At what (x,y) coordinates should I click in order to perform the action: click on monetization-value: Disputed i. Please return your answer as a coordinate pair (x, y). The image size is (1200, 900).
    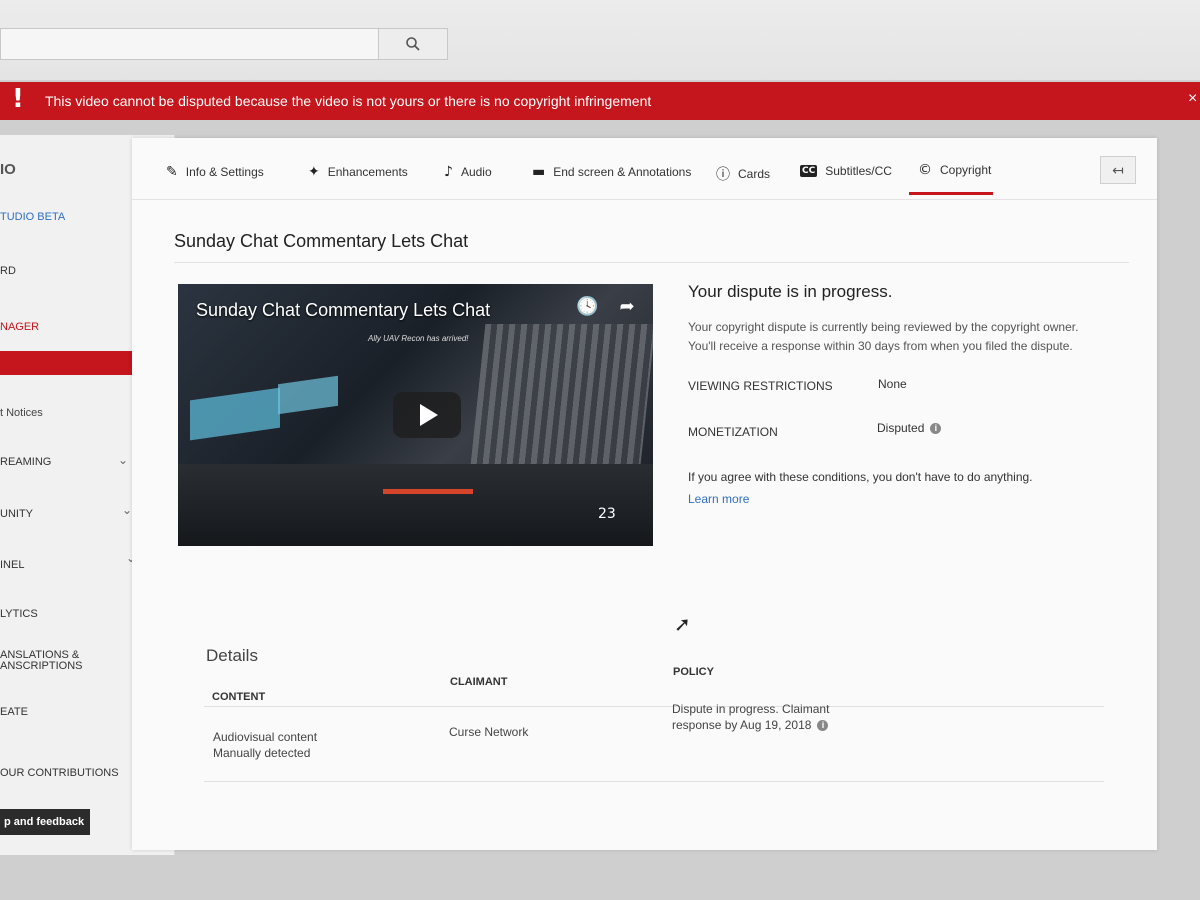
    Looking at the image, I should click on (909, 428).